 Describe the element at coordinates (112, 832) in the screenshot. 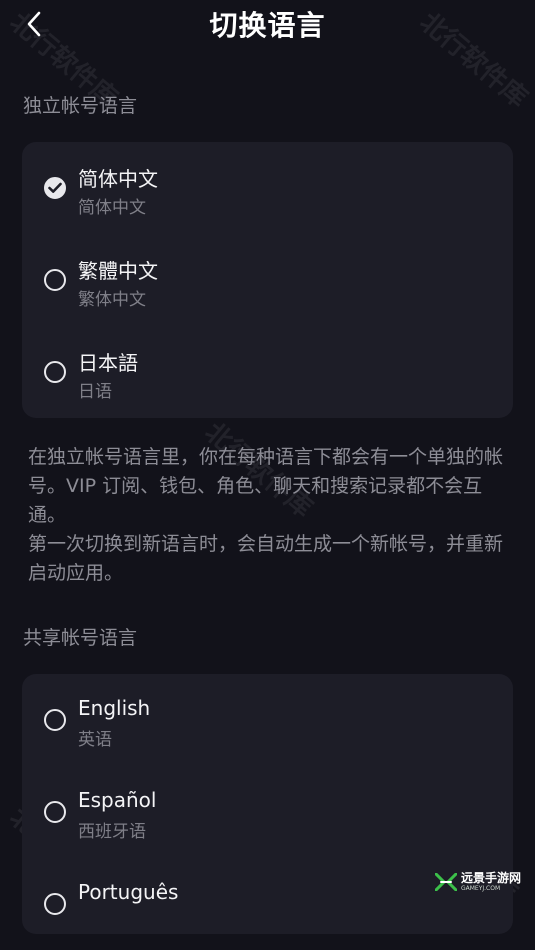

I see `language-sublabel: 西班牙语` at that location.